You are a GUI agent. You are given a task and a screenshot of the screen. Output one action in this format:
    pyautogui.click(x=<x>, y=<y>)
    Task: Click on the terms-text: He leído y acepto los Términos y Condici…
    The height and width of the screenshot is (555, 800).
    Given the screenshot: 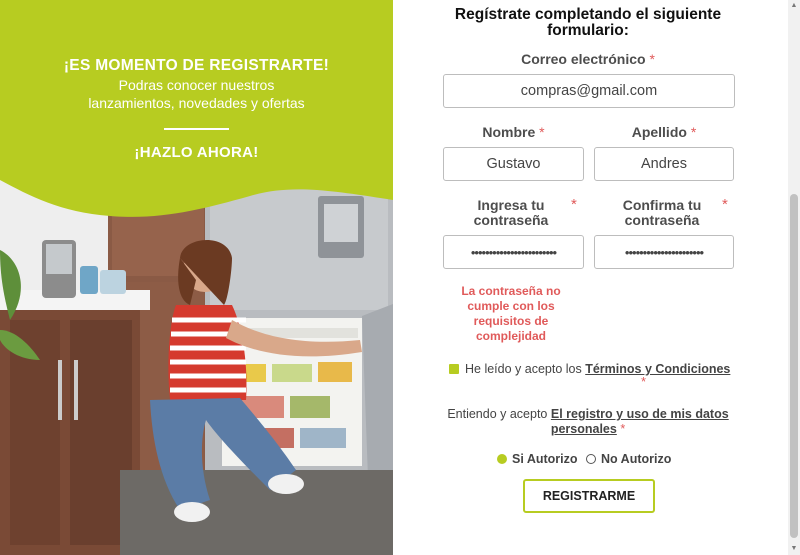 What is the action you would take?
    pyautogui.click(x=597, y=369)
    